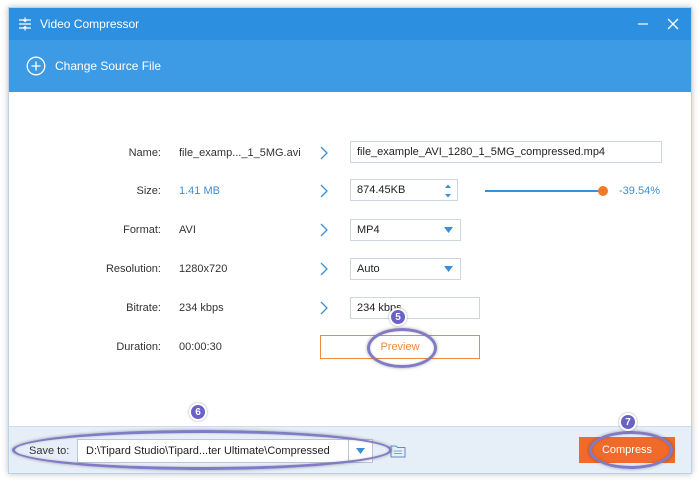  Describe the element at coordinates (673, 24) in the screenshot. I see `close-icon` at that location.